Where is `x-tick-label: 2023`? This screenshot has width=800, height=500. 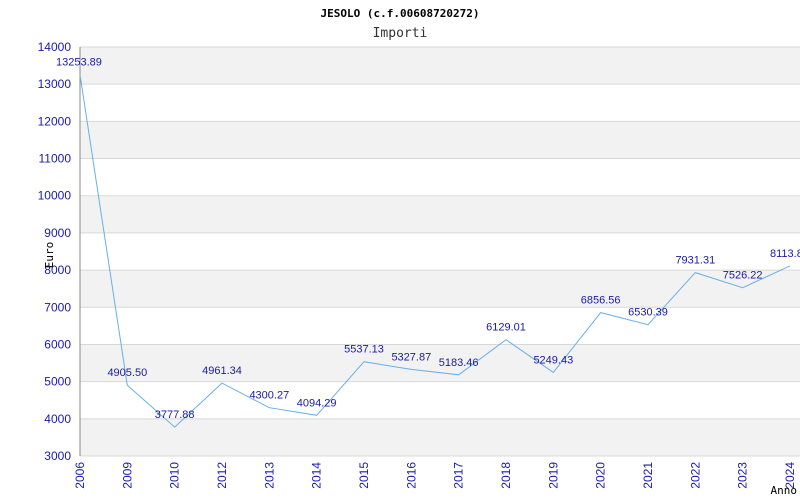
x-tick-label: 2023 is located at coordinates (743, 475).